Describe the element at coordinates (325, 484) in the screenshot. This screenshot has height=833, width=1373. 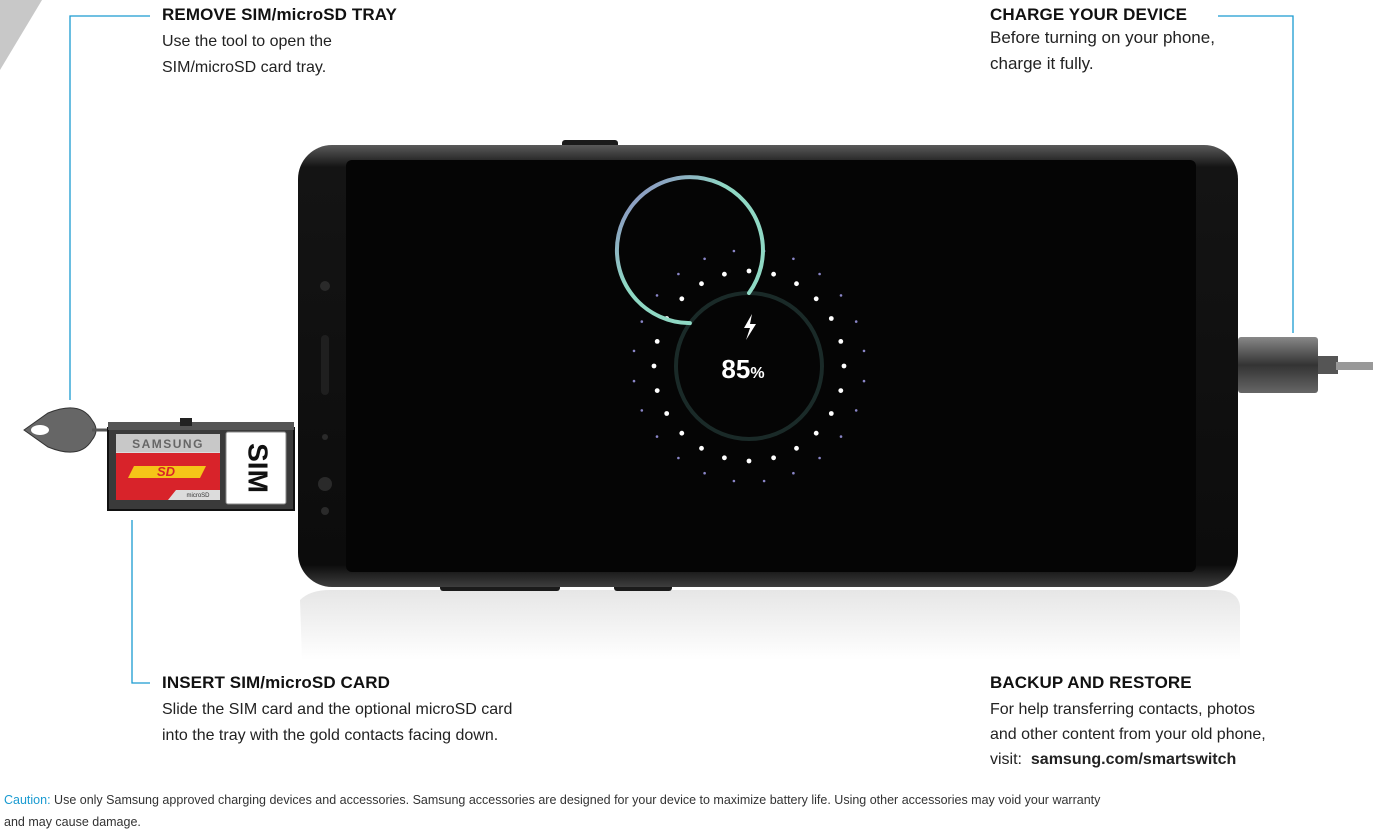
I see `front-camera` at that location.